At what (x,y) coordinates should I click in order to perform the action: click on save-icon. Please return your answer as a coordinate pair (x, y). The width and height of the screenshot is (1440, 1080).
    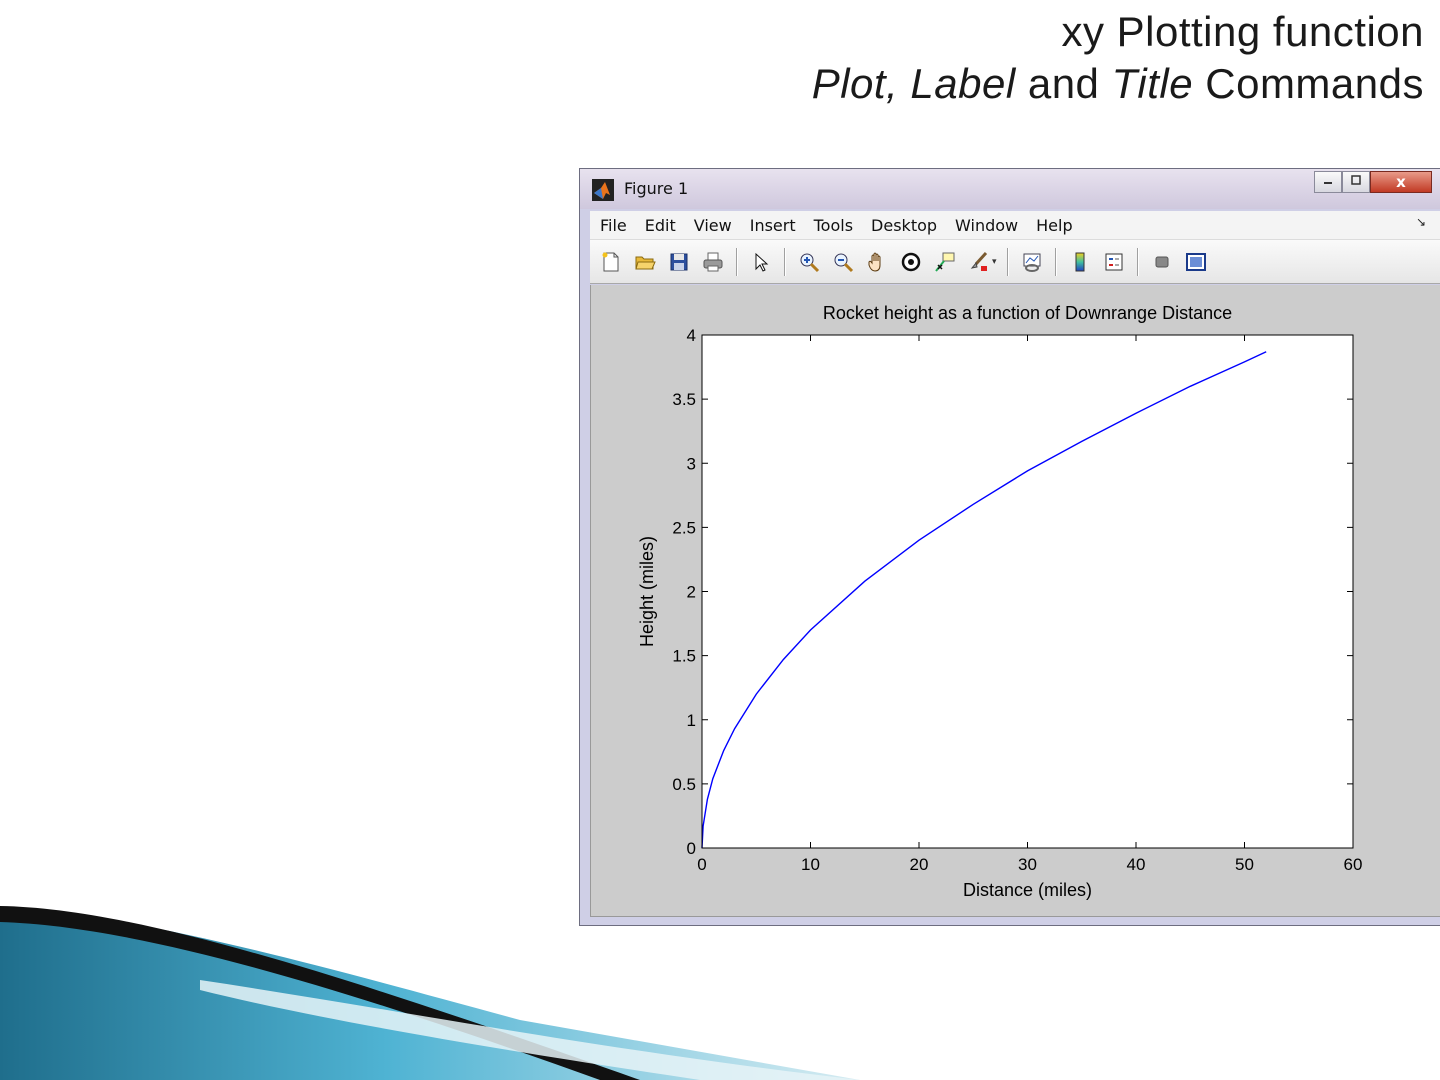
    Looking at the image, I should click on (679, 261).